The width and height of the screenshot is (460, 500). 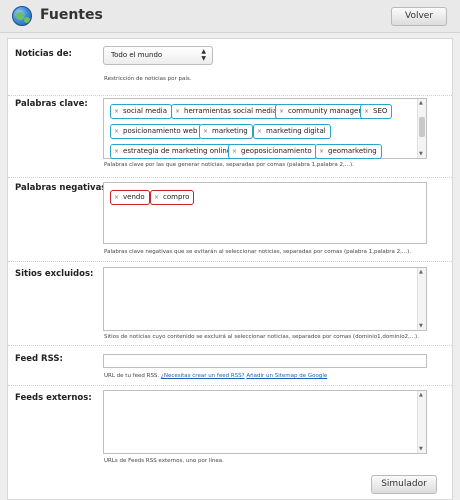 What do you see at coordinates (173, 151) in the screenshot?
I see `keyword-tag: × estrategia de marketing online` at bounding box center [173, 151].